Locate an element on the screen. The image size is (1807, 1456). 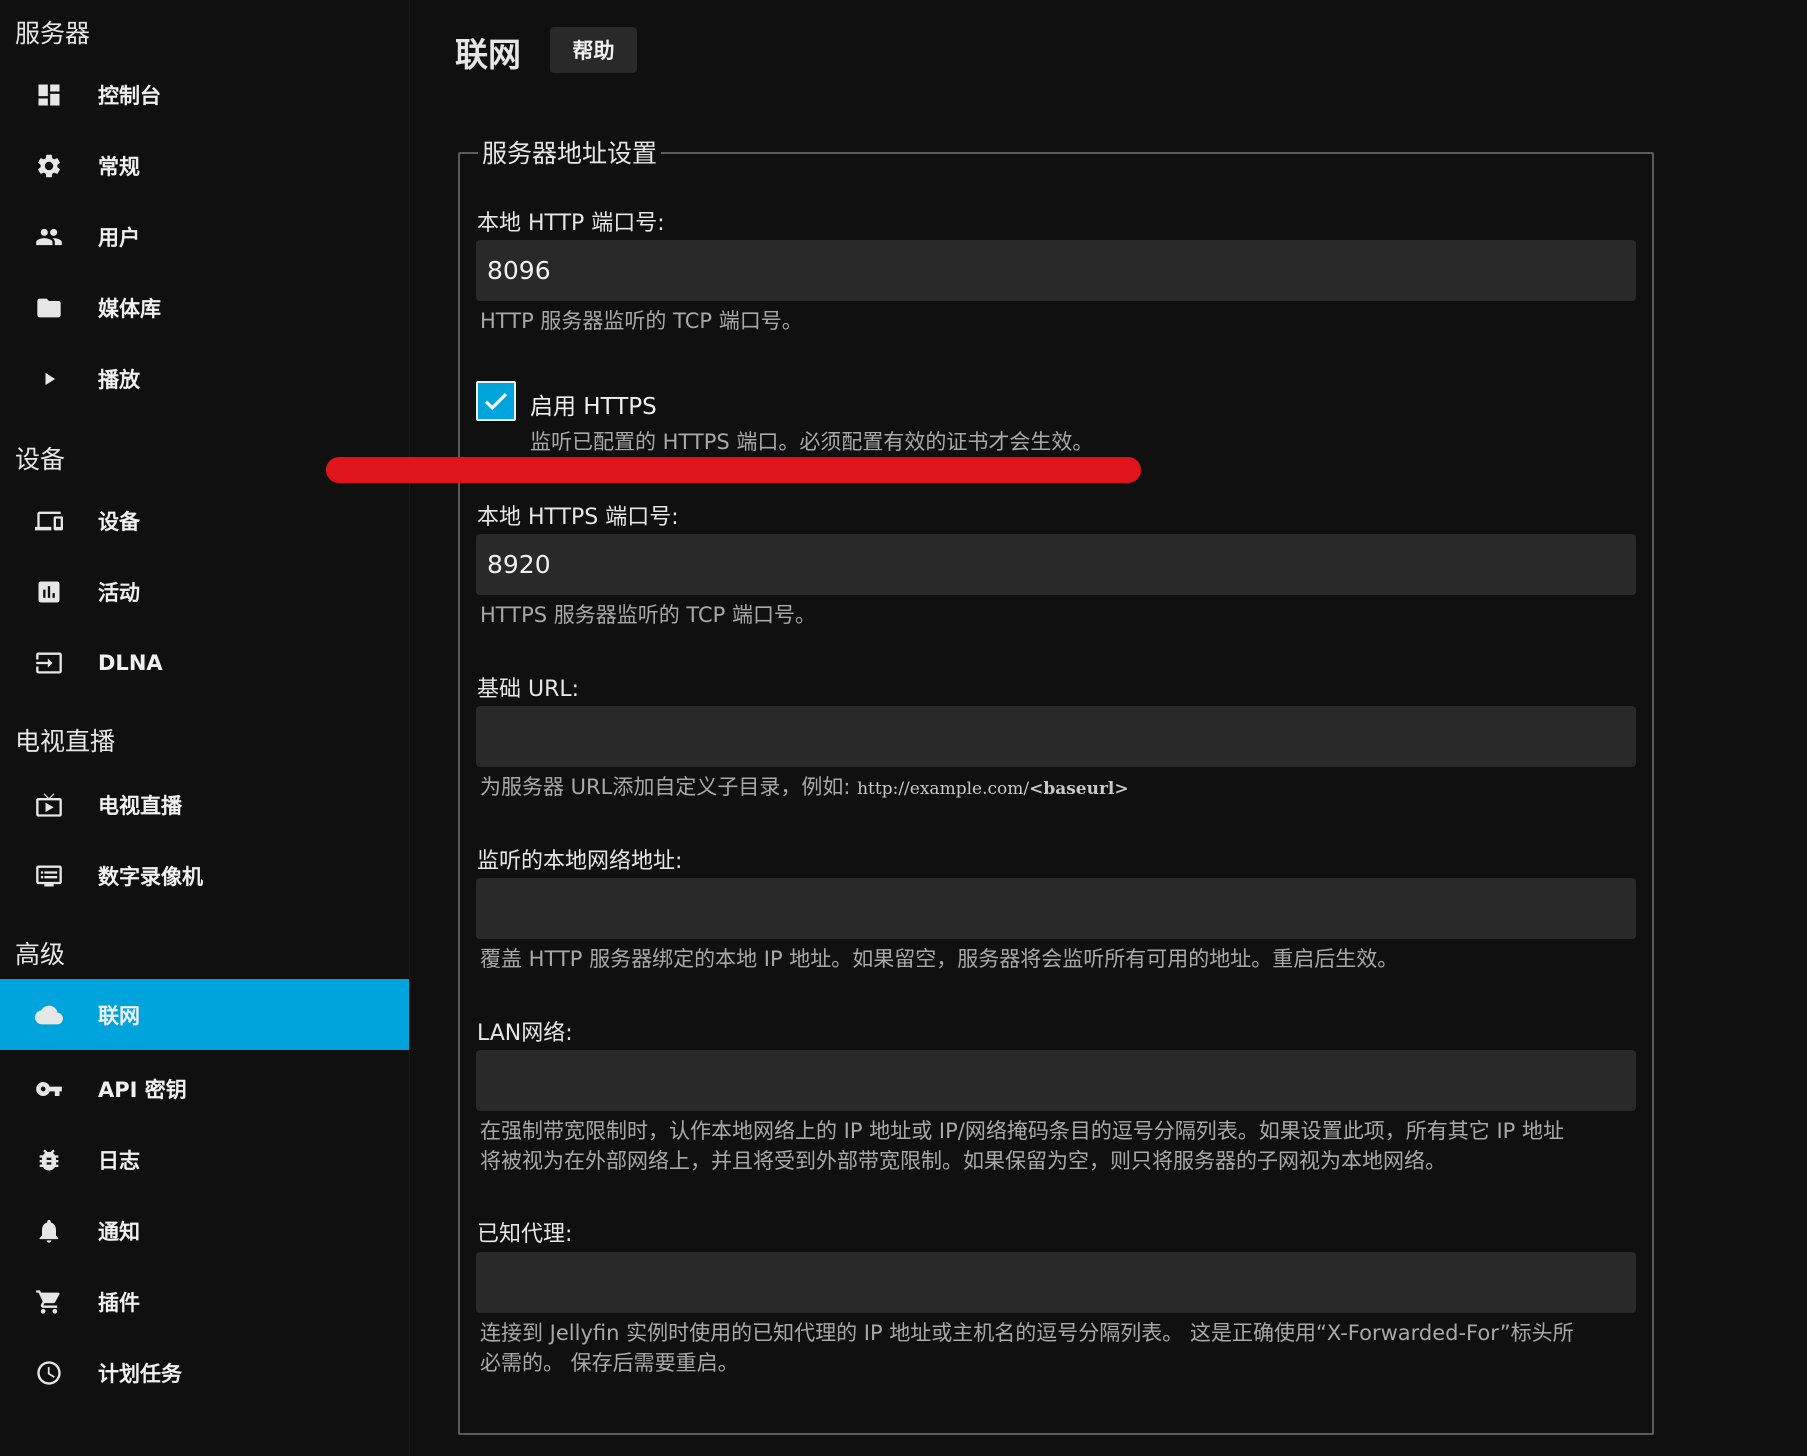
sidebar-item-logs: 日志 is located at coordinates (204, 1159).